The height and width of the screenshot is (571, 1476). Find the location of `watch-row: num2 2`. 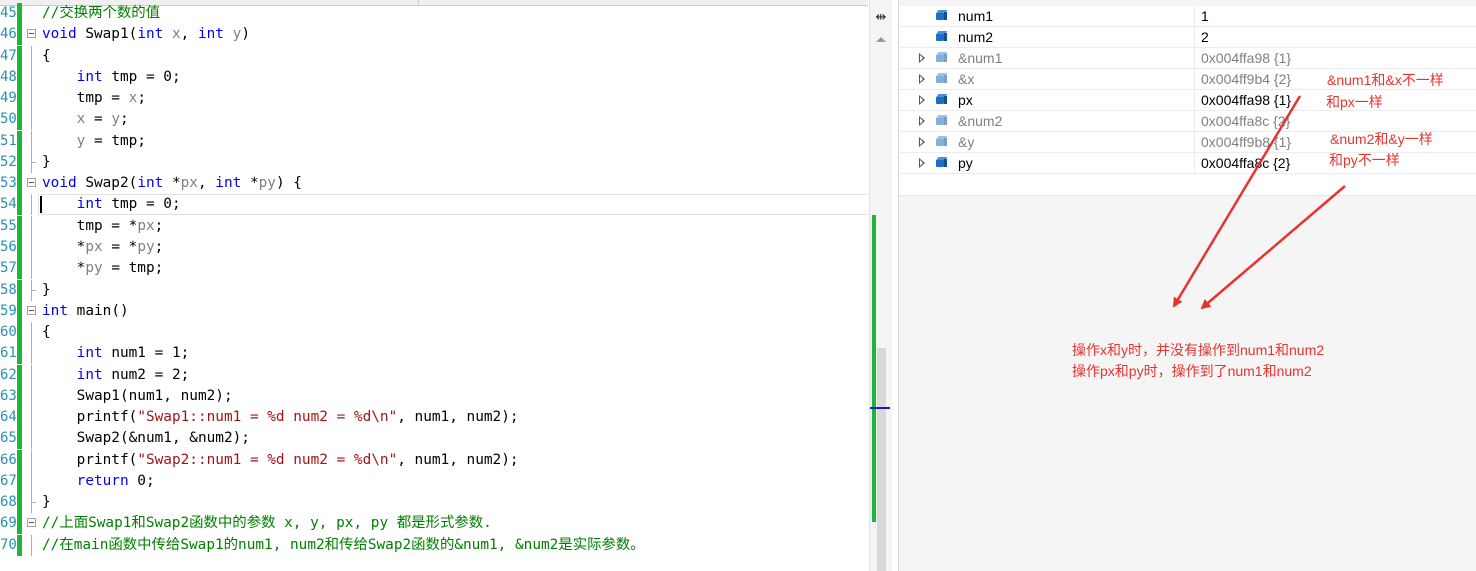

watch-row: num2 2 is located at coordinates (1187, 37).